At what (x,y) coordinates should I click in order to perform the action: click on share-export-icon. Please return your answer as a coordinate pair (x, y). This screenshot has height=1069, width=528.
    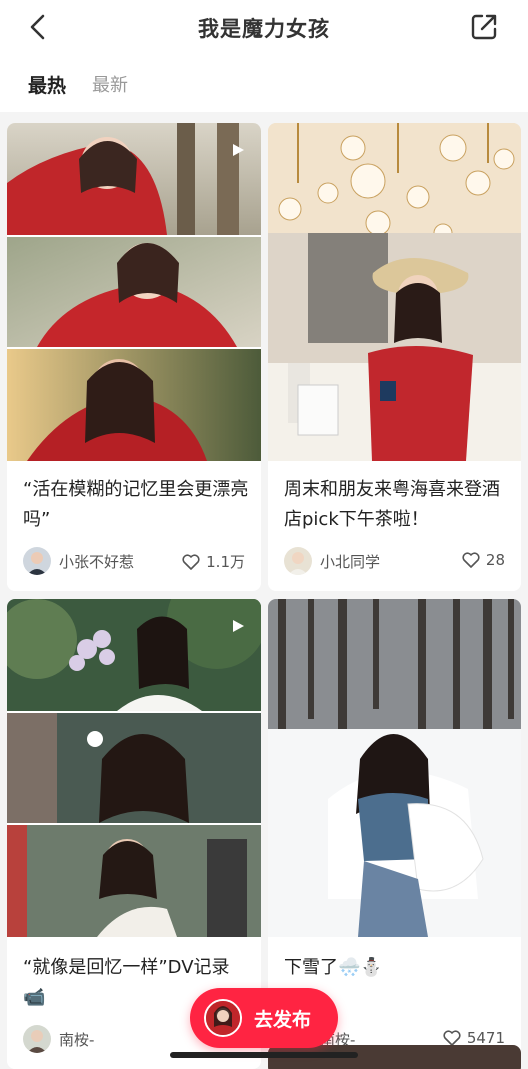
    Looking at the image, I should click on (484, 27).